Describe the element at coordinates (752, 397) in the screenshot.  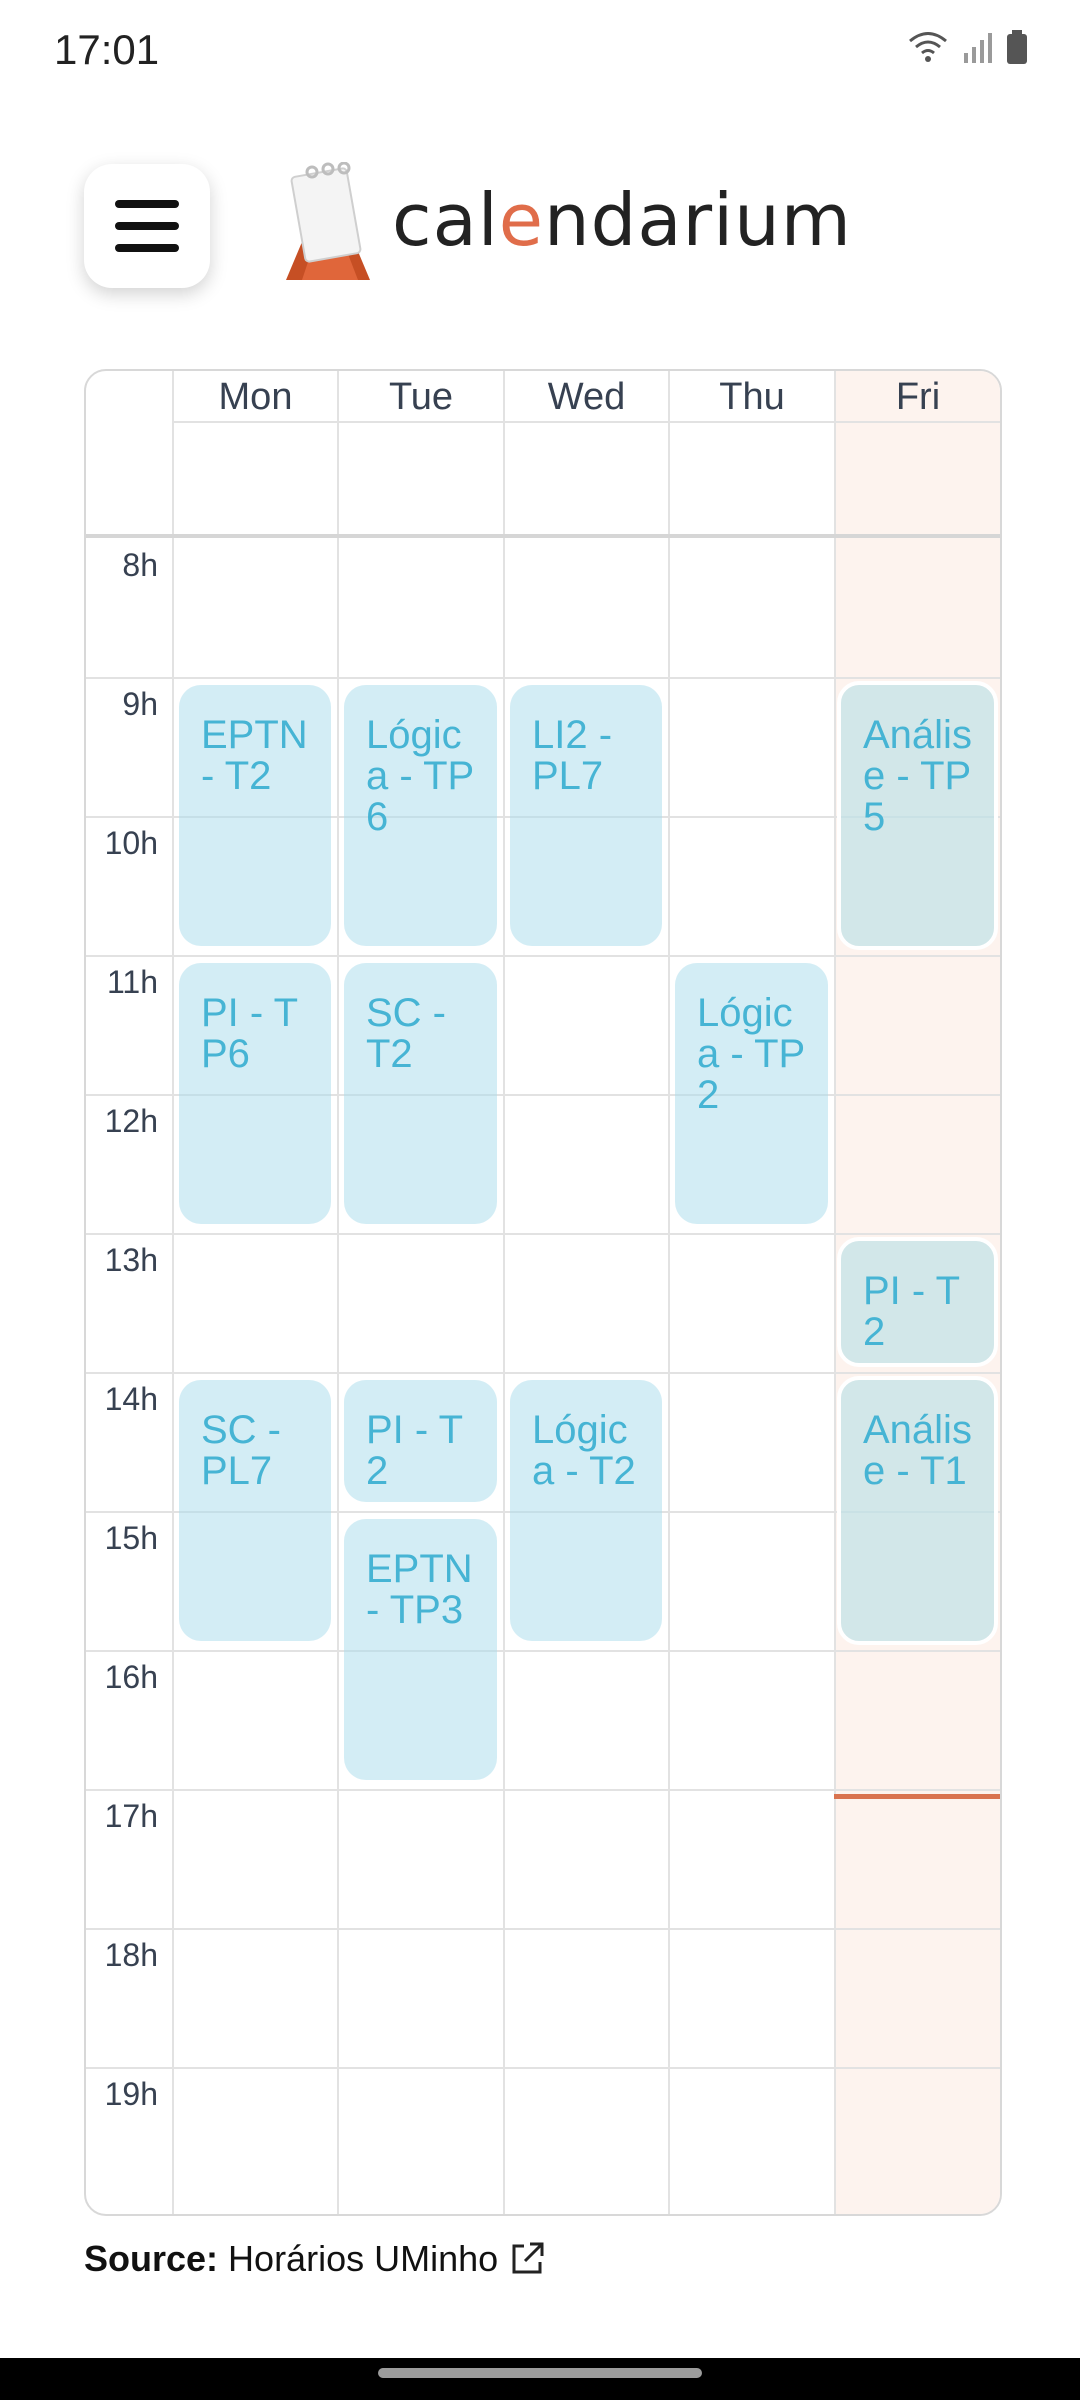
I see `day-header-thu: Thu` at that location.